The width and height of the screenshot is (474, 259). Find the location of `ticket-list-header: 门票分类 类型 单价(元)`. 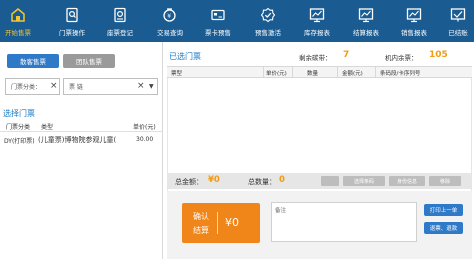

ticket-list-header: 门票分类 类型 单价(元) is located at coordinates (81, 126).